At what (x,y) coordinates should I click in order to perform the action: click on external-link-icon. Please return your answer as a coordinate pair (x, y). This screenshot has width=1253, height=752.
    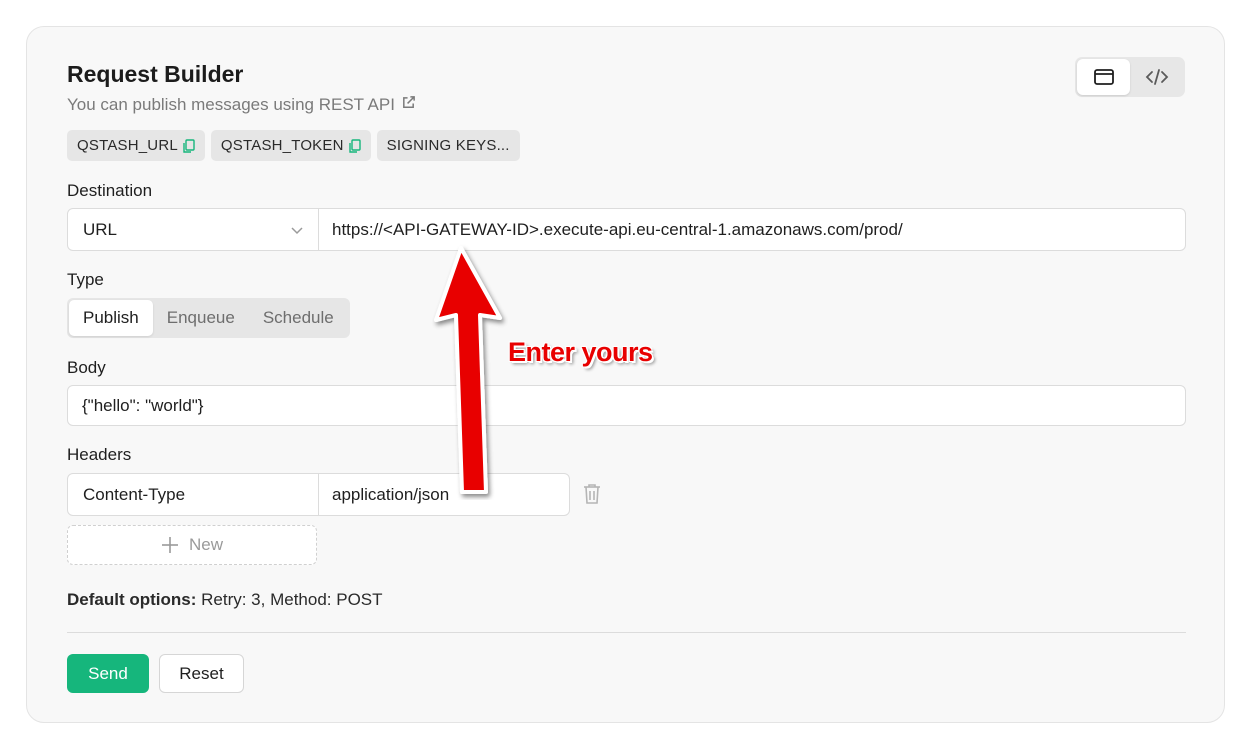
    Looking at the image, I should click on (408, 105).